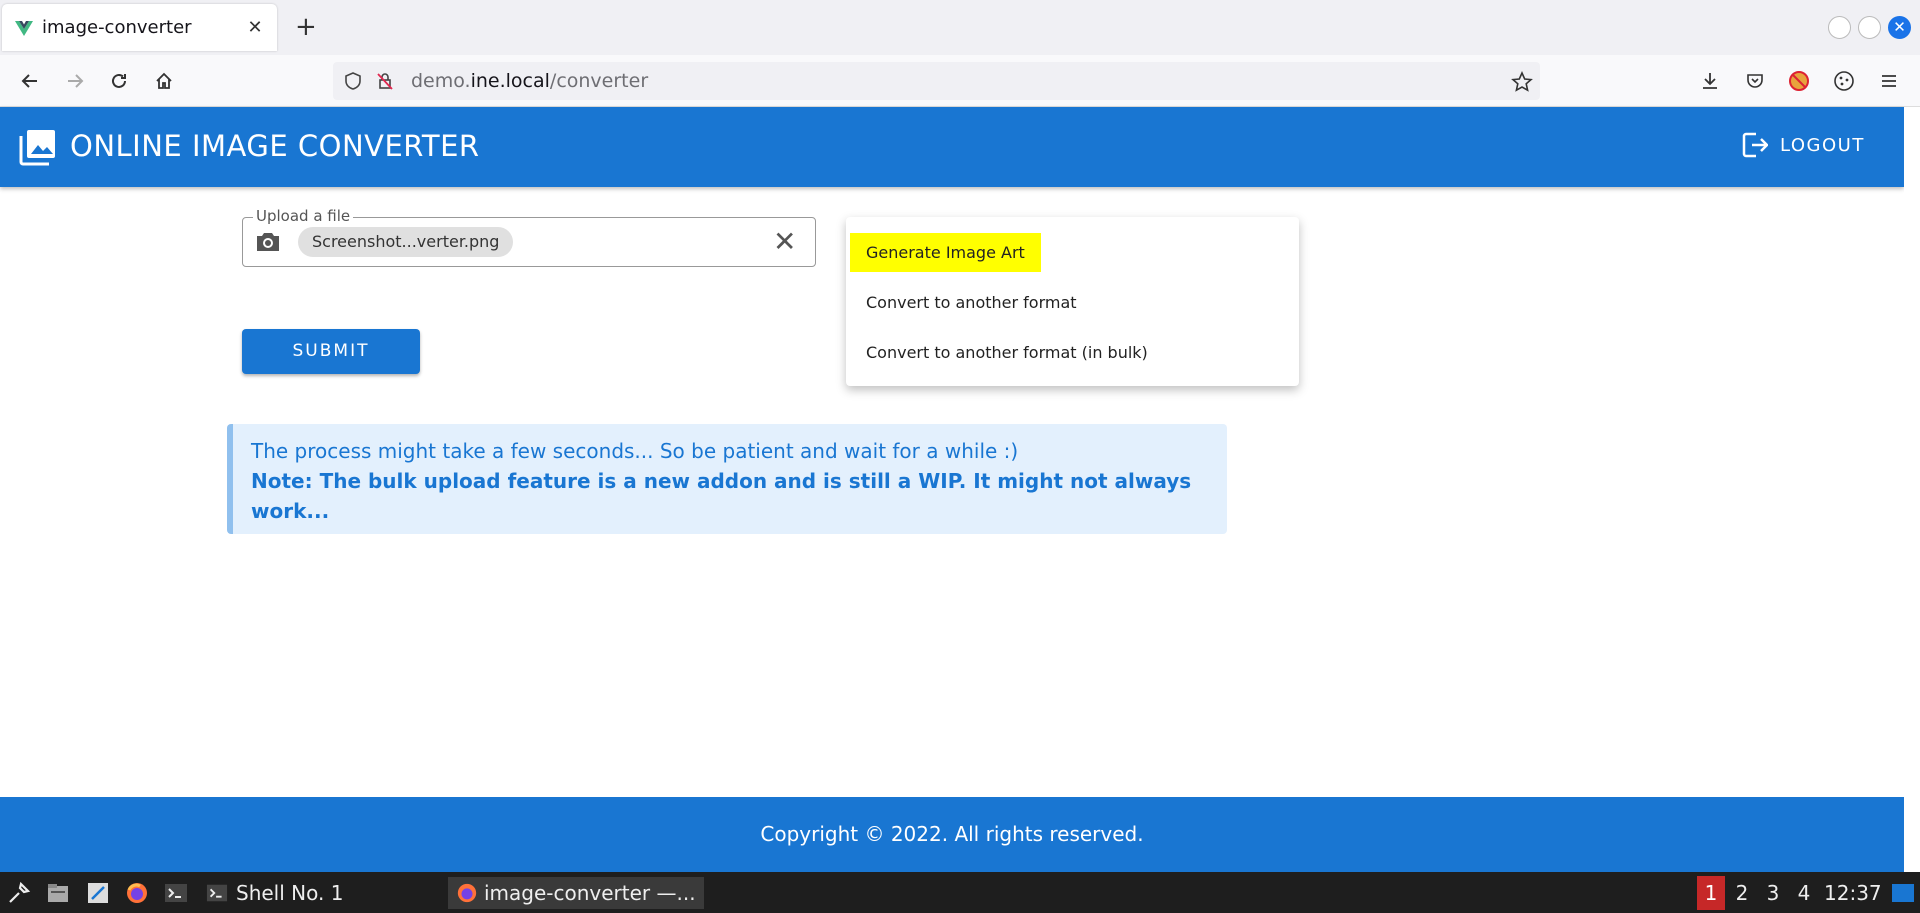 This screenshot has width=1920, height=913. What do you see at coordinates (1869, 27) in the screenshot?
I see `window-maximize-button` at bounding box center [1869, 27].